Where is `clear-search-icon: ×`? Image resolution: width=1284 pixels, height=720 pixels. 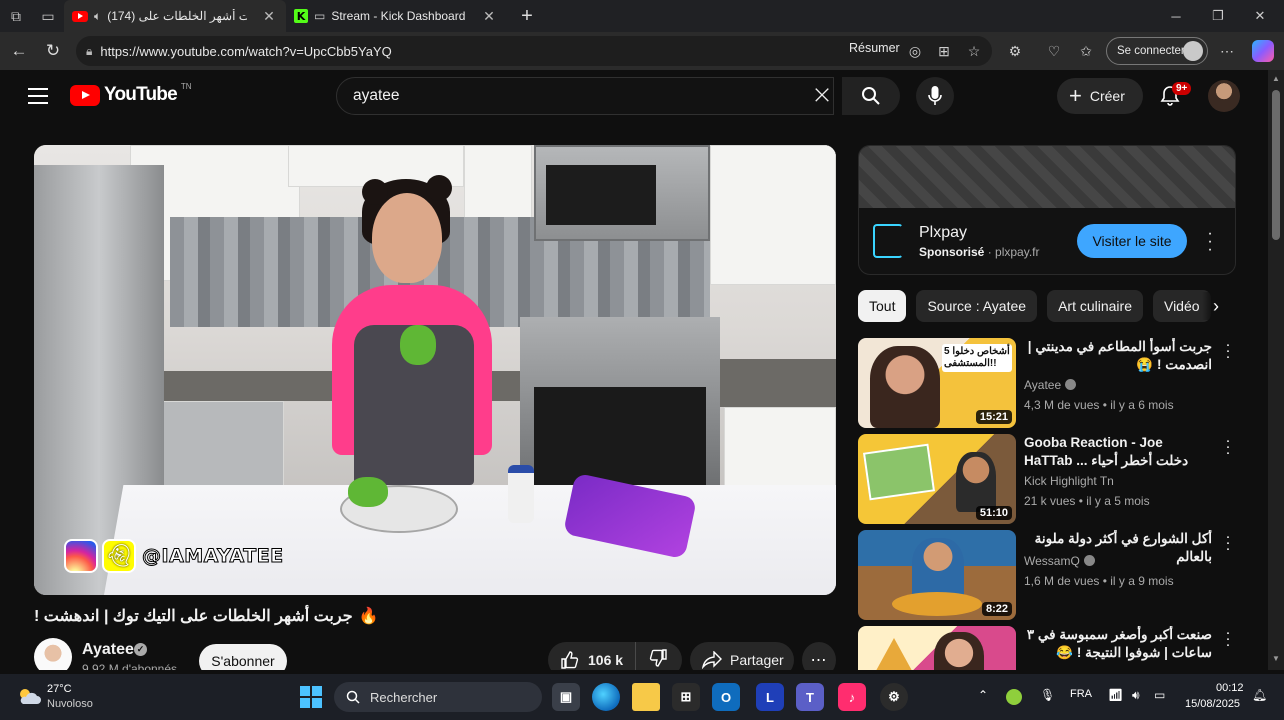 clear-search-icon: × is located at coordinates (822, 96).